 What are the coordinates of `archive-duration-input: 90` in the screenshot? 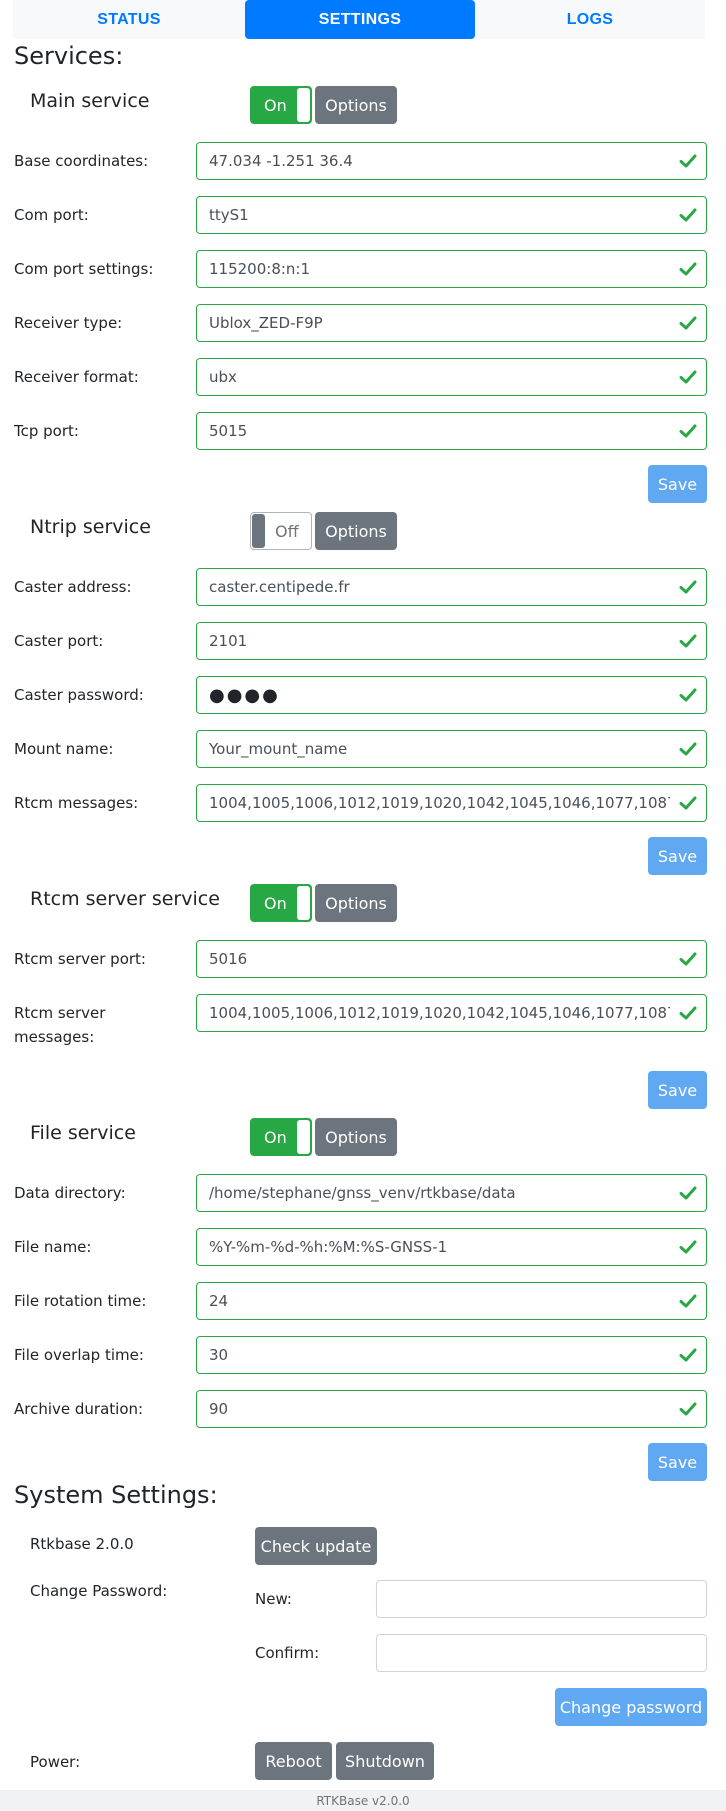 It's located at (451, 1409).